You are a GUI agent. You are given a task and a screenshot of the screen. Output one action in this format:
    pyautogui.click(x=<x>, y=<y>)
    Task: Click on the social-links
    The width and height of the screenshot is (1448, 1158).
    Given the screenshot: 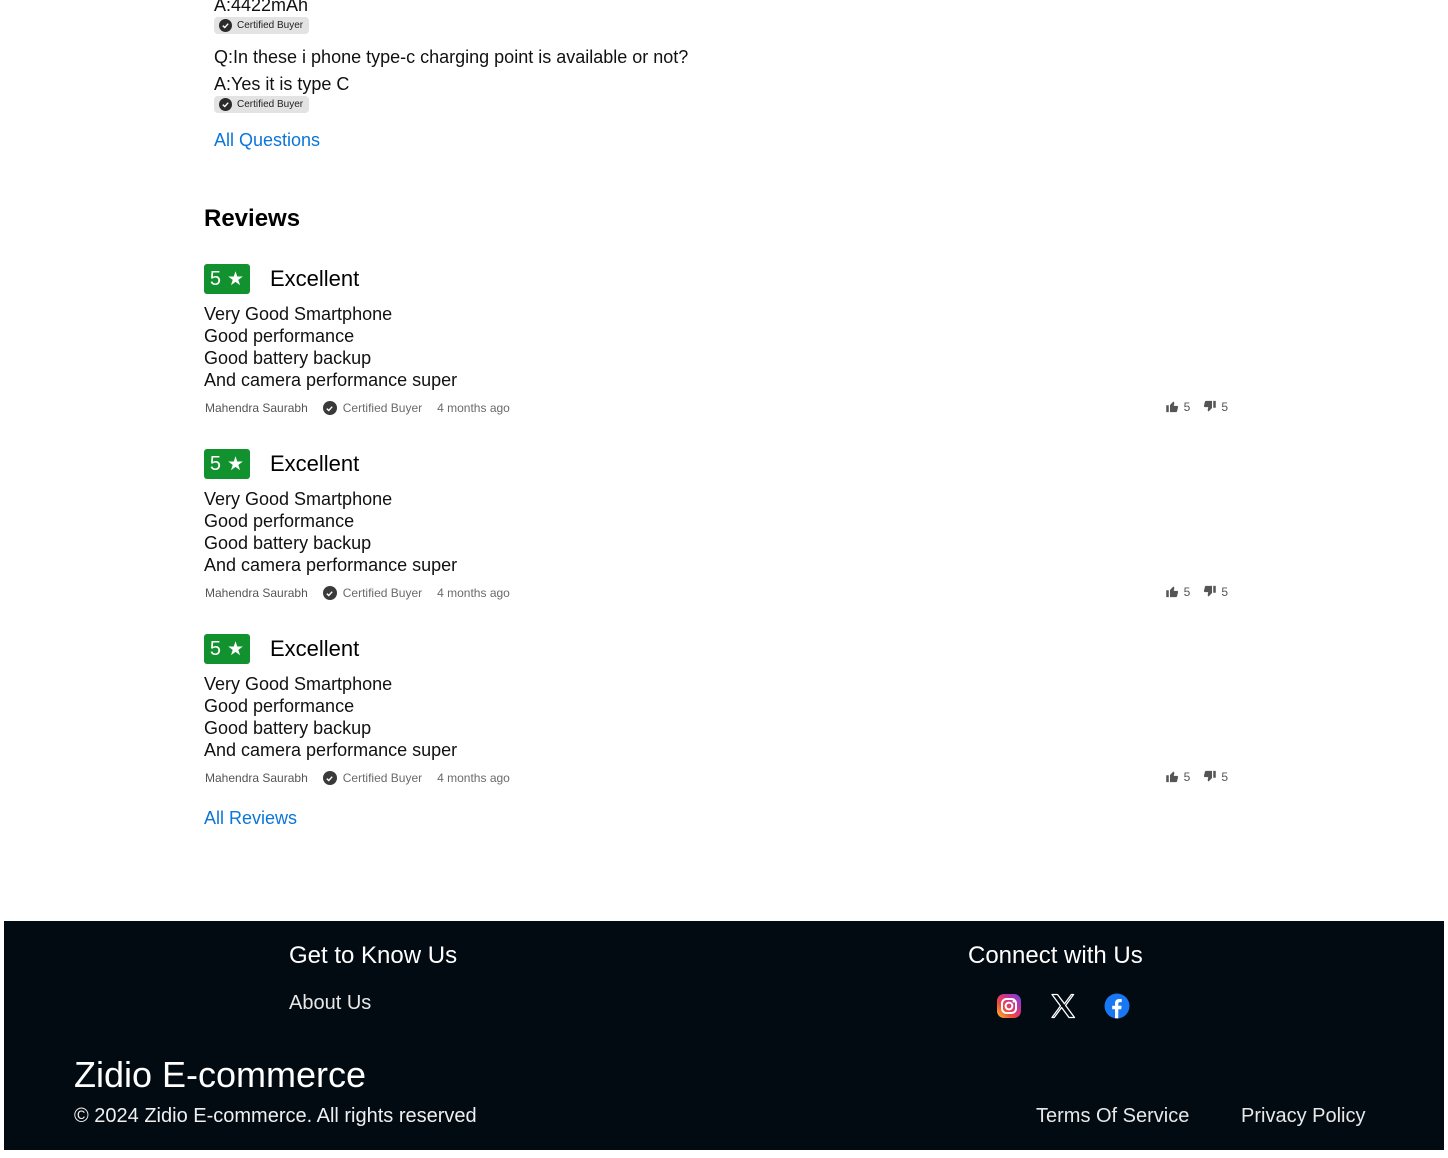 What is the action you would take?
    pyautogui.click(x=1063, y=1006)
    